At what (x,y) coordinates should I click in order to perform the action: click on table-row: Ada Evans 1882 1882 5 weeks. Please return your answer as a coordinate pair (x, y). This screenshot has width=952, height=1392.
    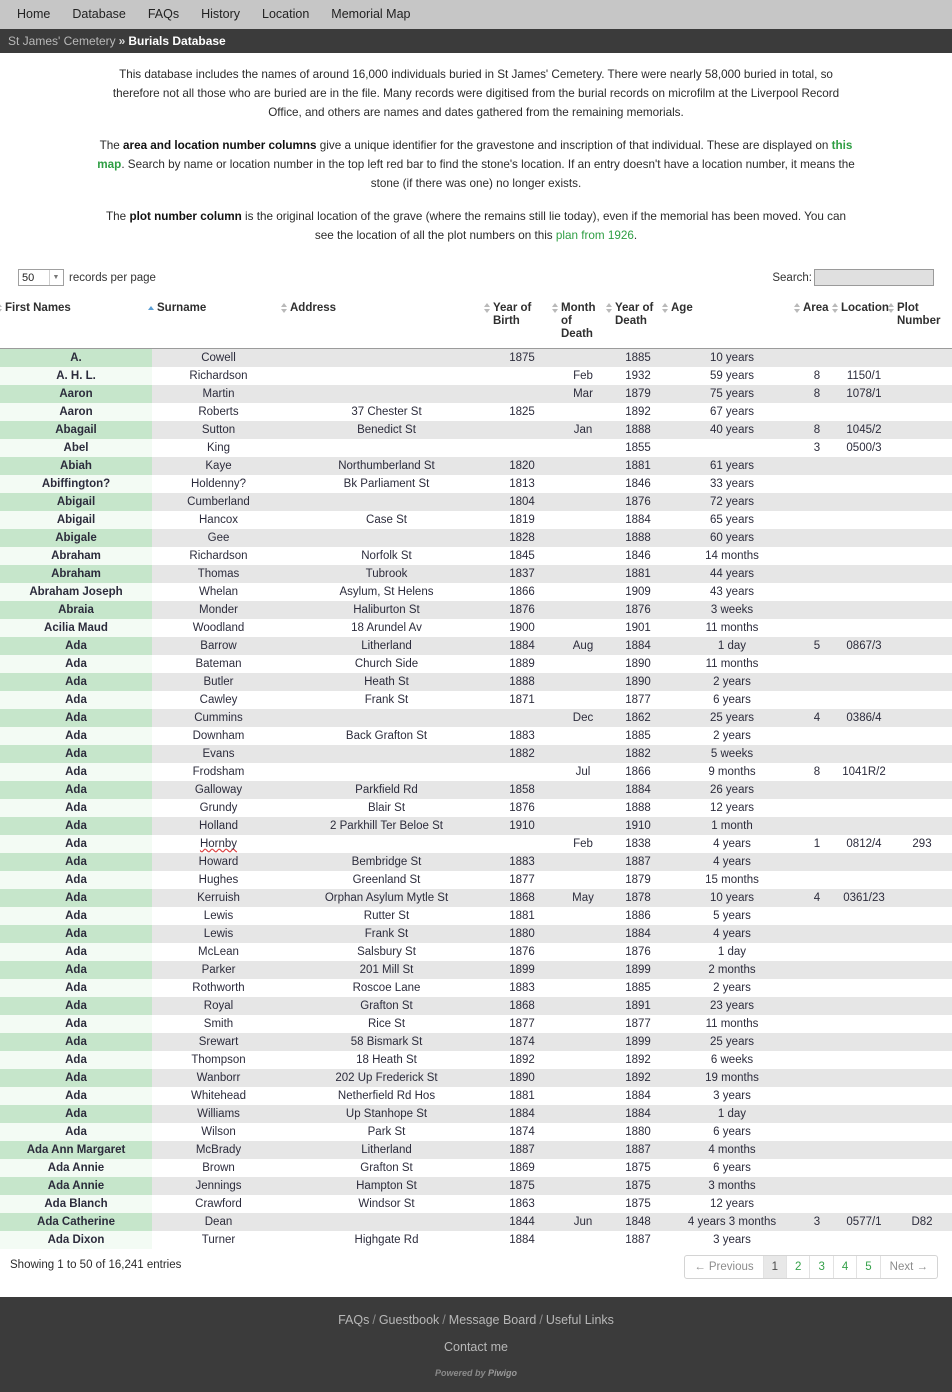
    Looking at the image, I should click on (476, 754).